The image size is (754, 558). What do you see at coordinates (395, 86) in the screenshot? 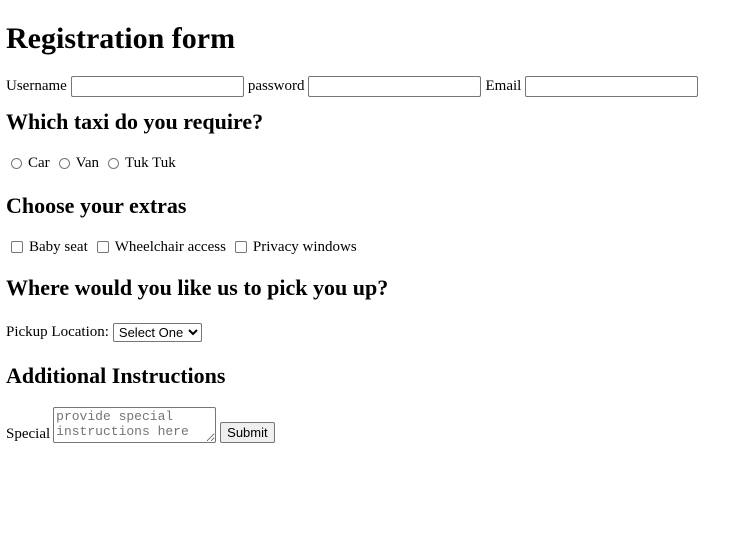
I see `password-input` at bounding box center [395, 86].